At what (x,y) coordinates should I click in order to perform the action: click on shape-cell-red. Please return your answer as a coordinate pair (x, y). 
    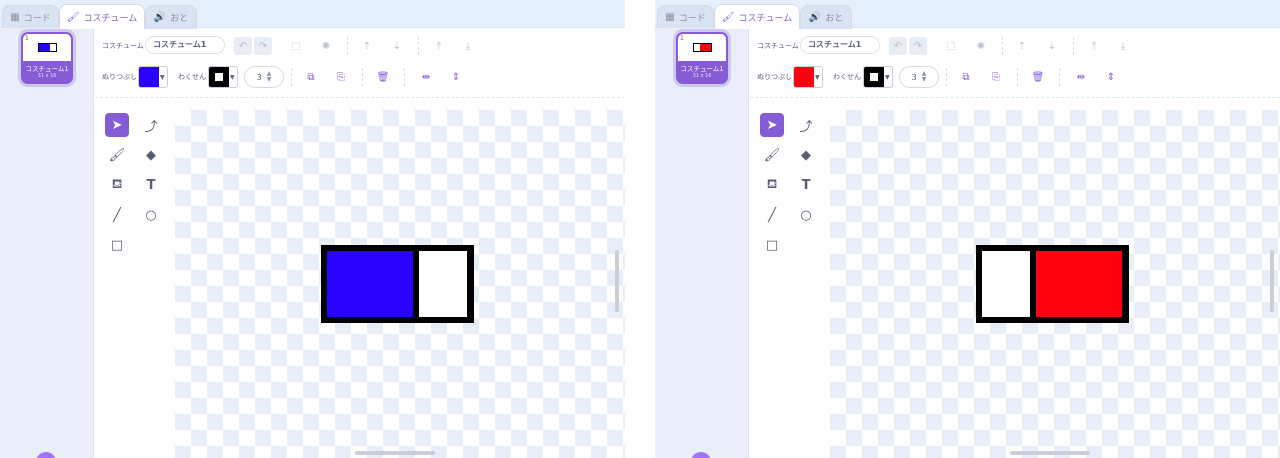
    Looking at the image, I should click on (1079, 284).